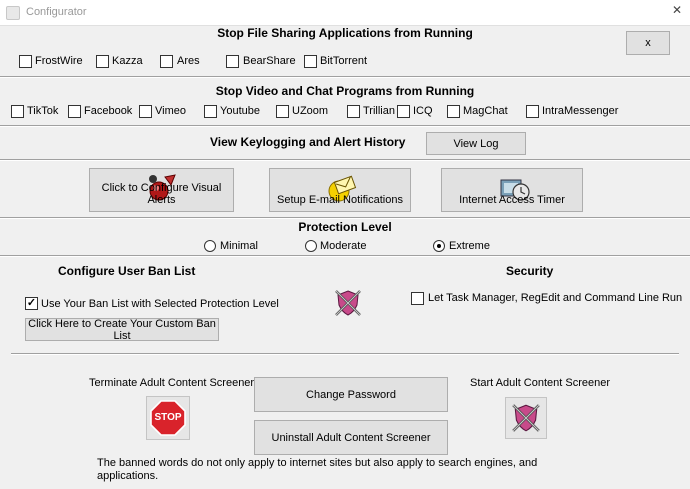  Describe the element at coordinates (311, 246) in the screenshot. I see `radio-moderate` at that location.